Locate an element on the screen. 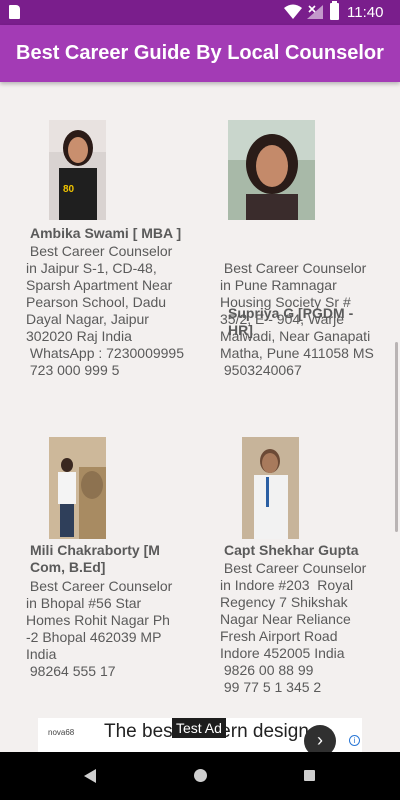 The image size is (400, 800). ad-logo: nova68 is located at coordinates (61, 732).